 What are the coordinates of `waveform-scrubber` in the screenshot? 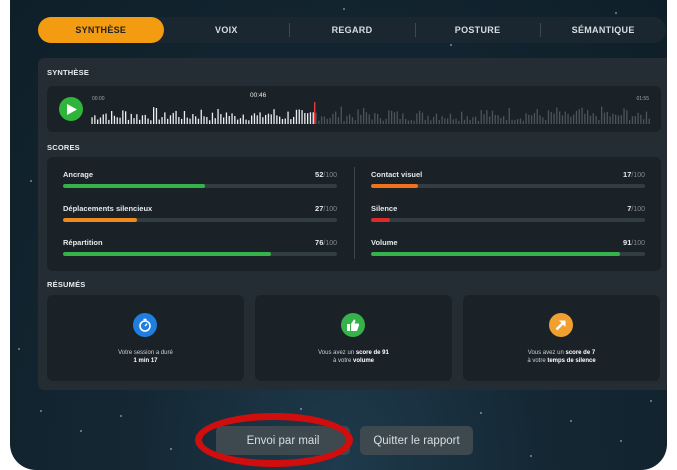 It's located at (370, 113).